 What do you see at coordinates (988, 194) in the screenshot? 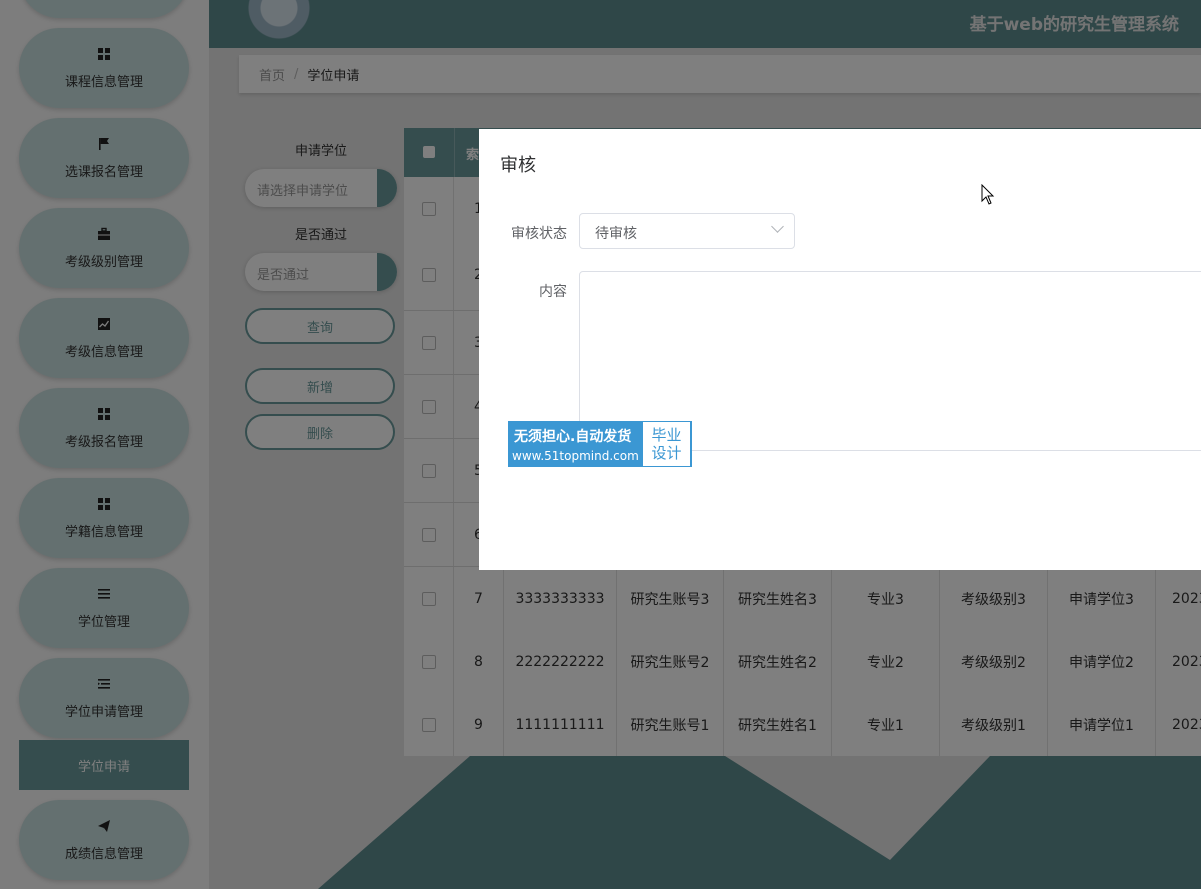
I see `mouse-cursor-icon` at bounding box center [988, 194].